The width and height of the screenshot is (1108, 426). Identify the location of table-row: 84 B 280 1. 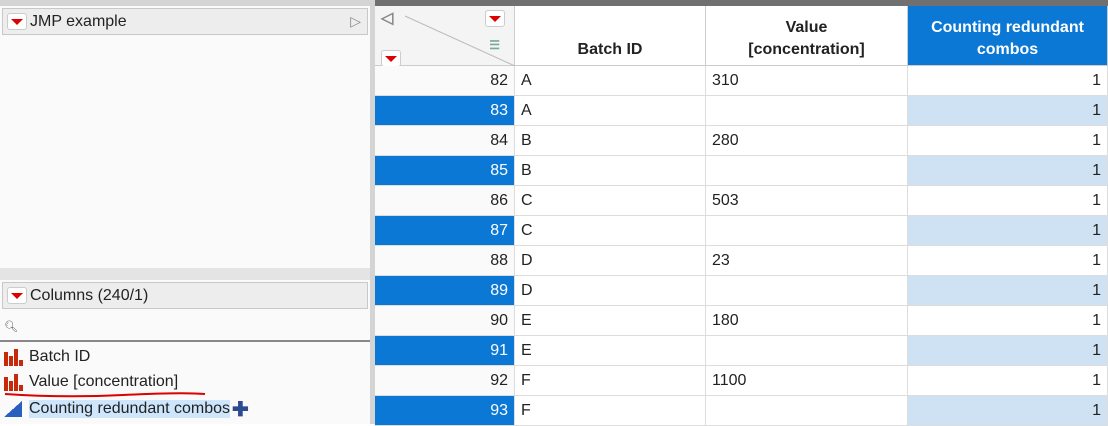
(741, 141).